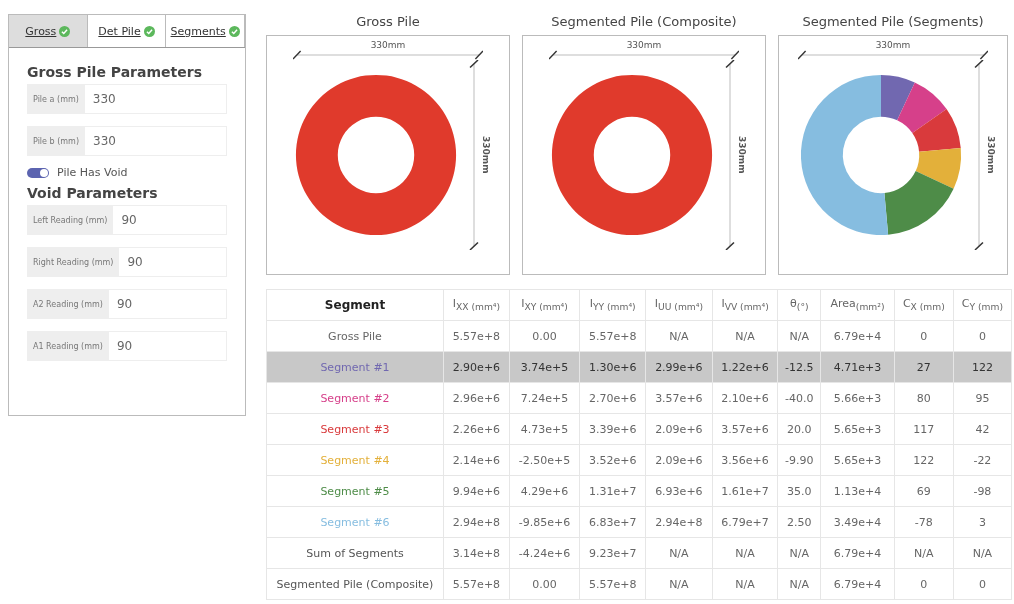 The width and height of the screenshot is (1014, 604). I want to click on table-cell: Segment #1, so click(355, 367).